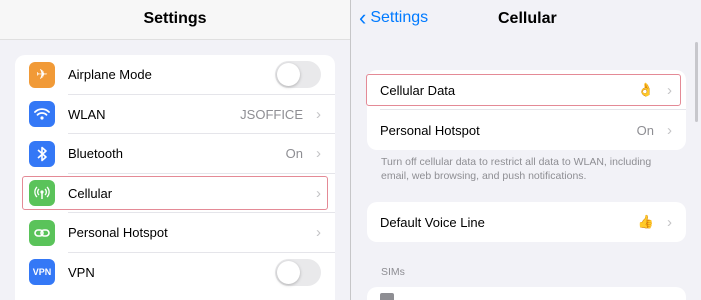  What do you see at coordinates (175, 273) in the screenshot?
I see `settings-item-vpn: VPN VPN` at bounding box center [175, 273].